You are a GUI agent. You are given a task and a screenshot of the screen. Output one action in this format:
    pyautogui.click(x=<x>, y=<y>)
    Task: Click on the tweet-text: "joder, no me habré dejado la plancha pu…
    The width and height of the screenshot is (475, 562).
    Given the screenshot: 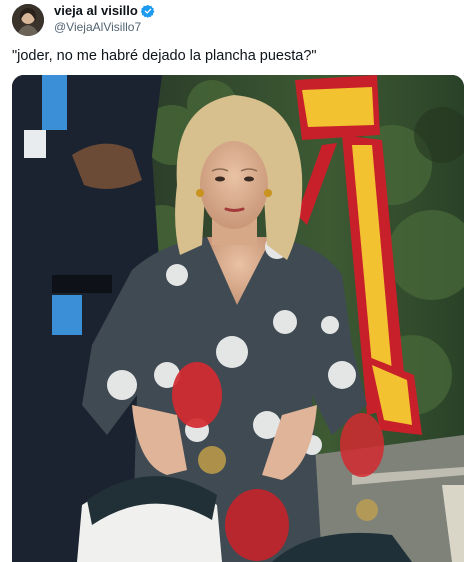 What is the action you would take?
    pyautogui.click(x=164, y=56)
    